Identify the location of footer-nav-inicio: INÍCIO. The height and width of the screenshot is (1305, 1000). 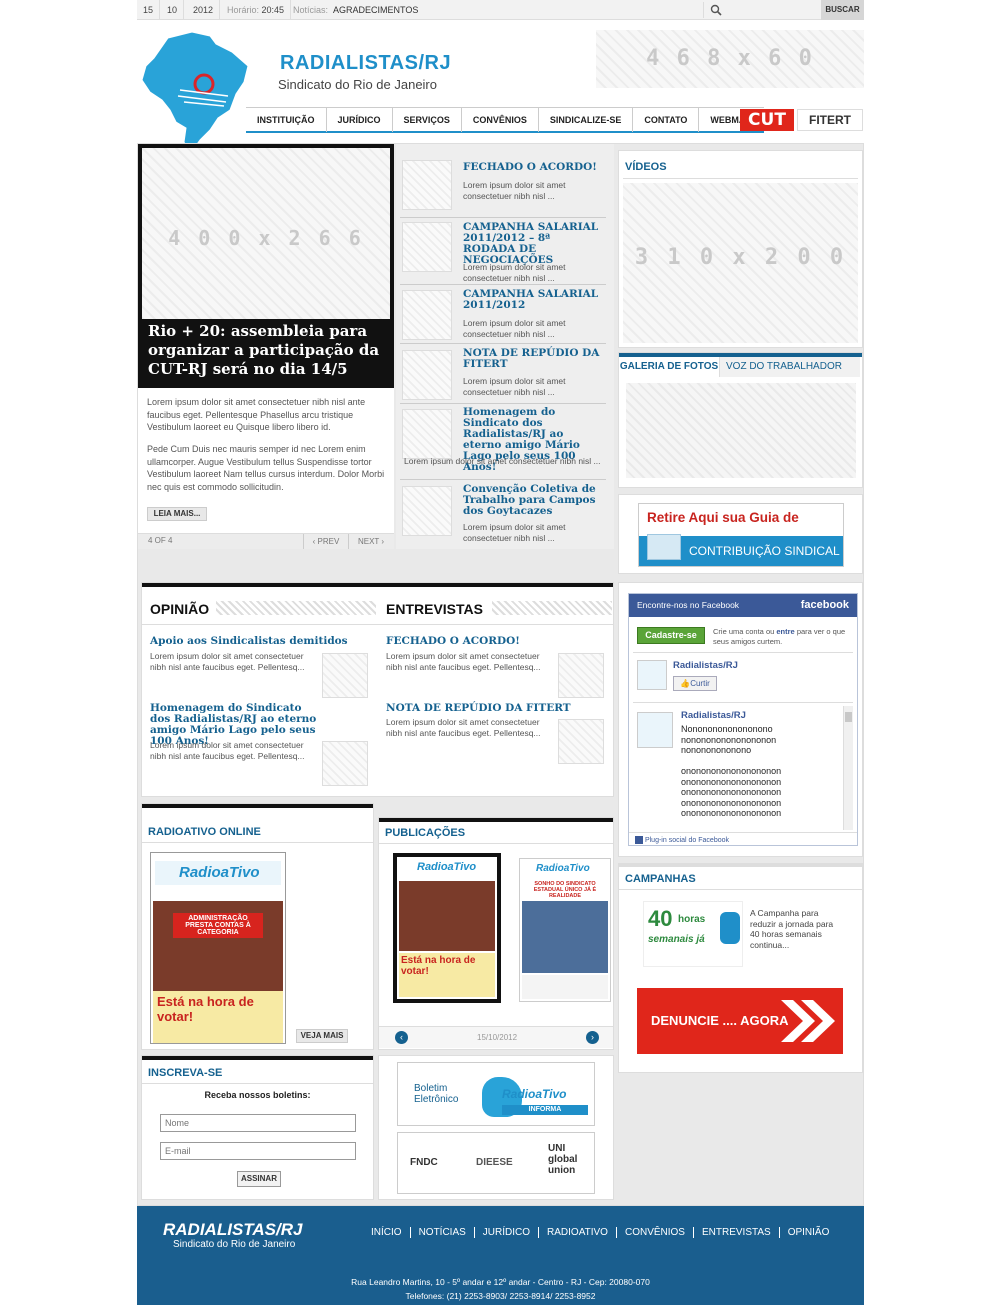
(387, 1232).